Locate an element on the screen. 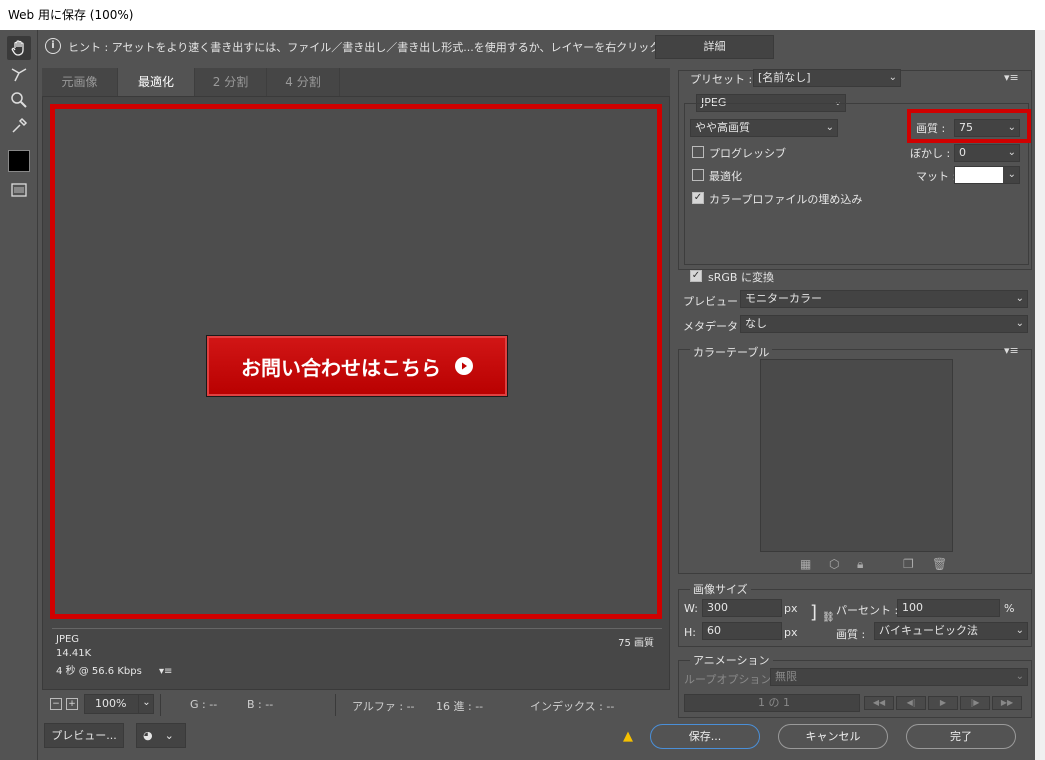 The height and width of the screenshot is (760, 1045). last-frame-icon: ▶▶ is located at coordinates (1007, 703).